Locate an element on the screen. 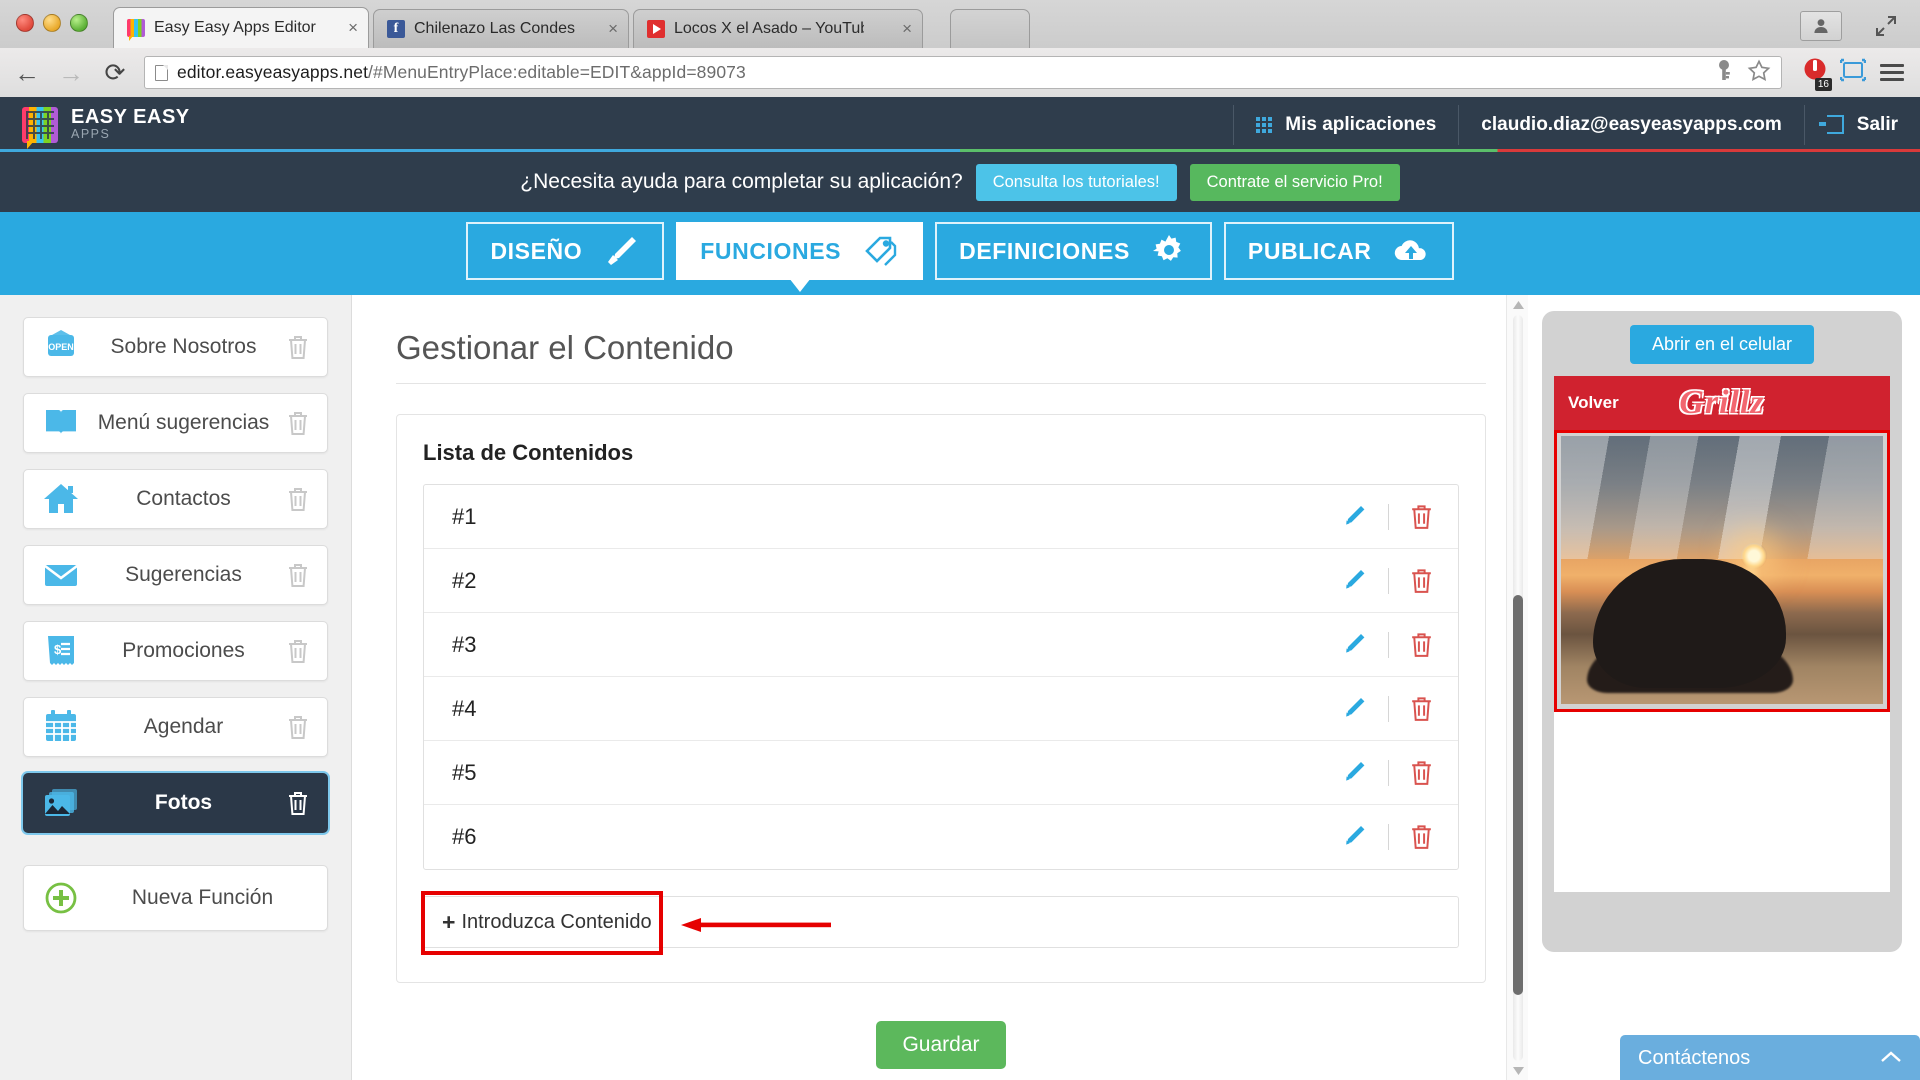  screenshot-icon is located at coordinates (1853, 72).